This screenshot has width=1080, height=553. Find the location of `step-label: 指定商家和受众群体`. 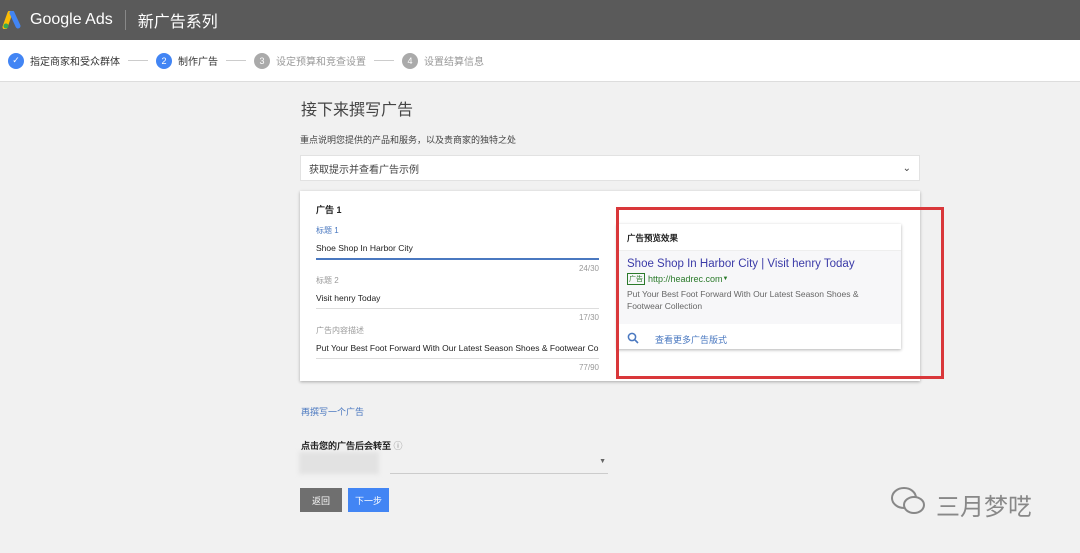

step-label: 指定商家和受众群体 is located at coordinates (75, 62).